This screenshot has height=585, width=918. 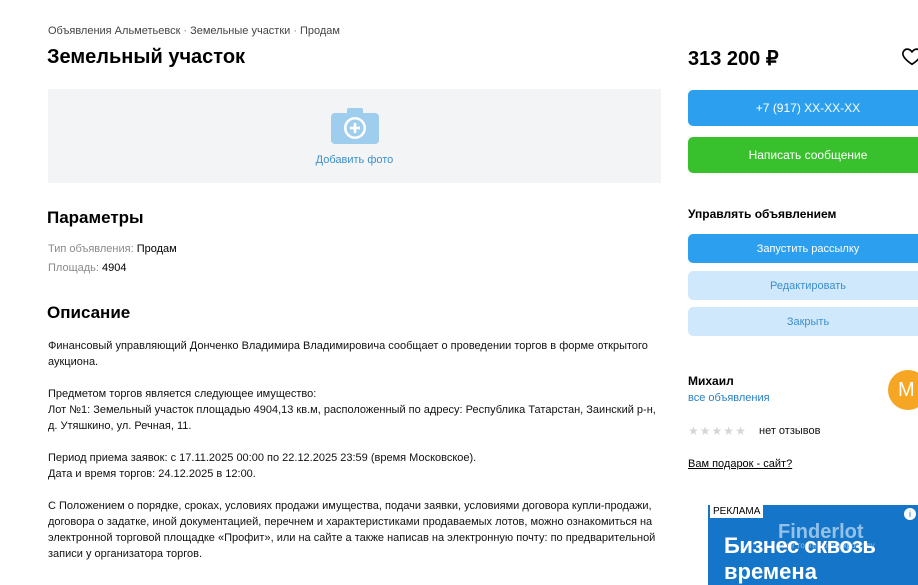 What do you see at coordinates (770, 571) in the screenshot?
I see `ad-headline-2: времена` at bounding box center [770, 571].